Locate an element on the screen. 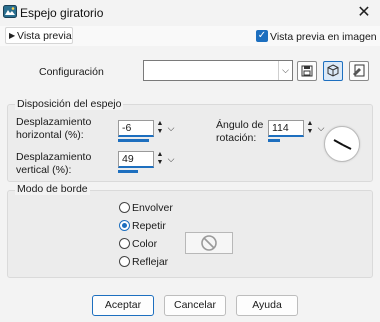 Image resolution: width=380 pixels, height=322 pixels. preset-manager-button is located at coordinates (333, 71).